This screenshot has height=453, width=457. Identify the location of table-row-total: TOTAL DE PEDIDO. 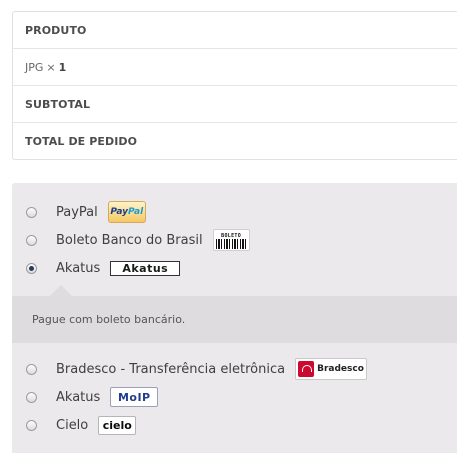
(235, 141).